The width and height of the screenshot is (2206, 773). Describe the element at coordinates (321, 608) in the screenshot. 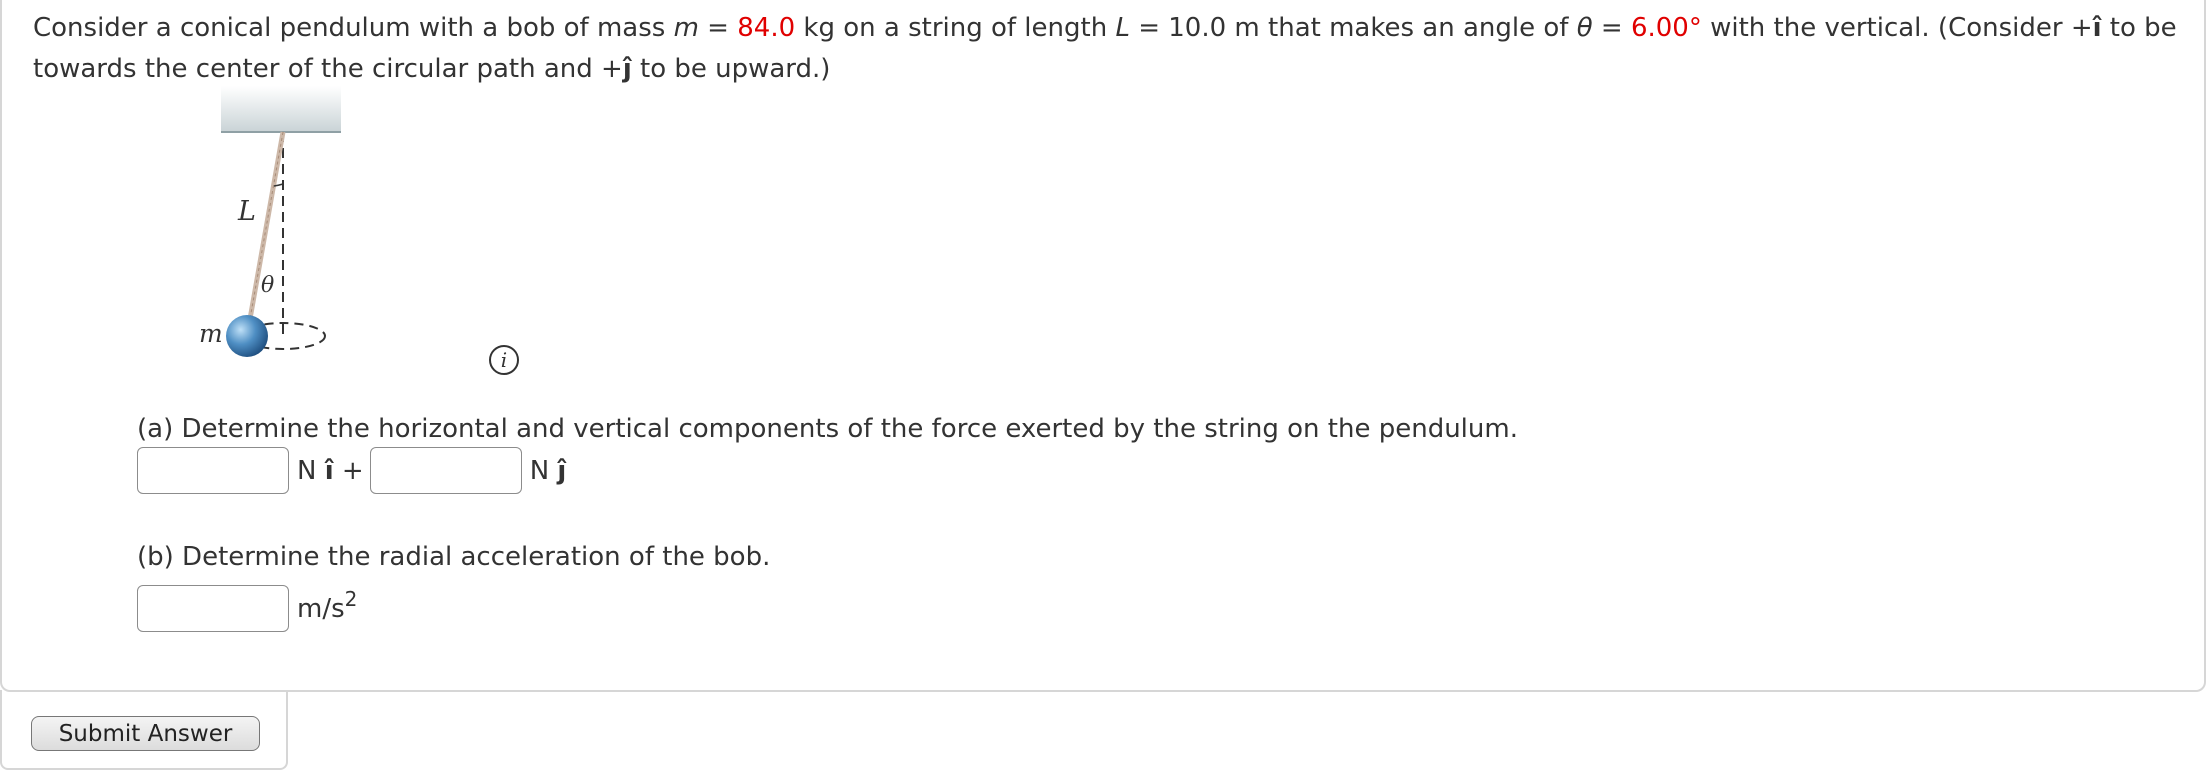

I see `unit-acceleration: m/s` at that location.